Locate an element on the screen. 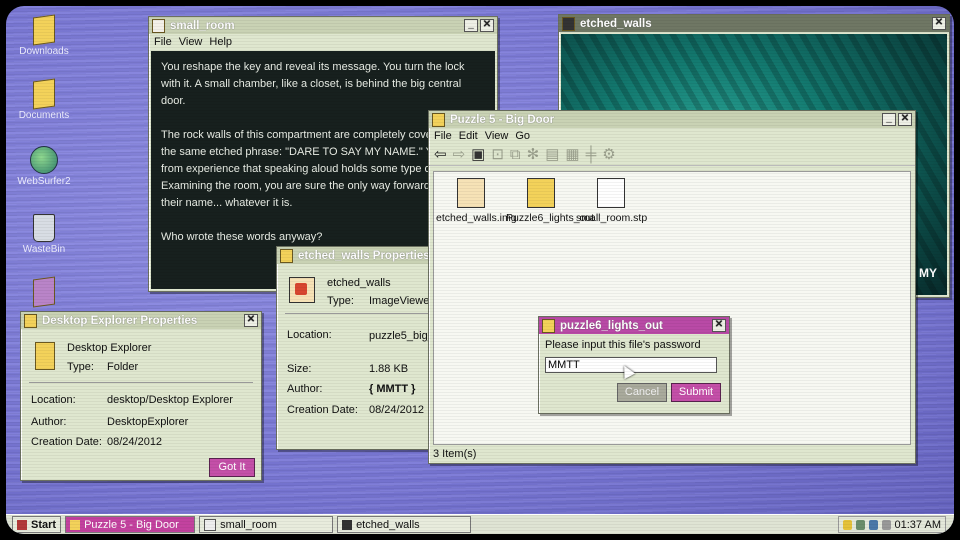  desktop-icon-explorer is located at coordinates (44, 292).